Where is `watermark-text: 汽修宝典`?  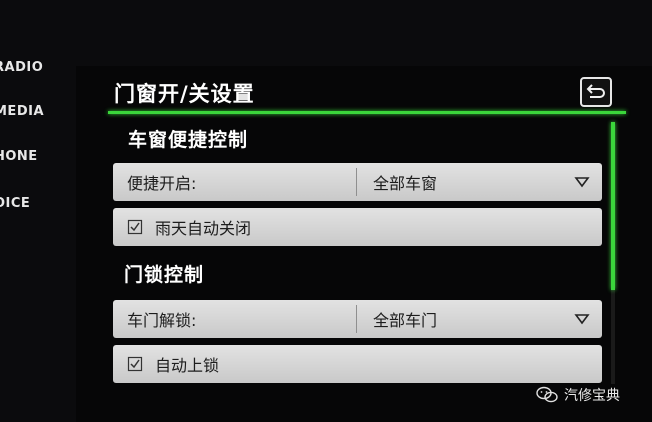
watermark-text: 汽修宝典 is located at coordinates (592, 396).